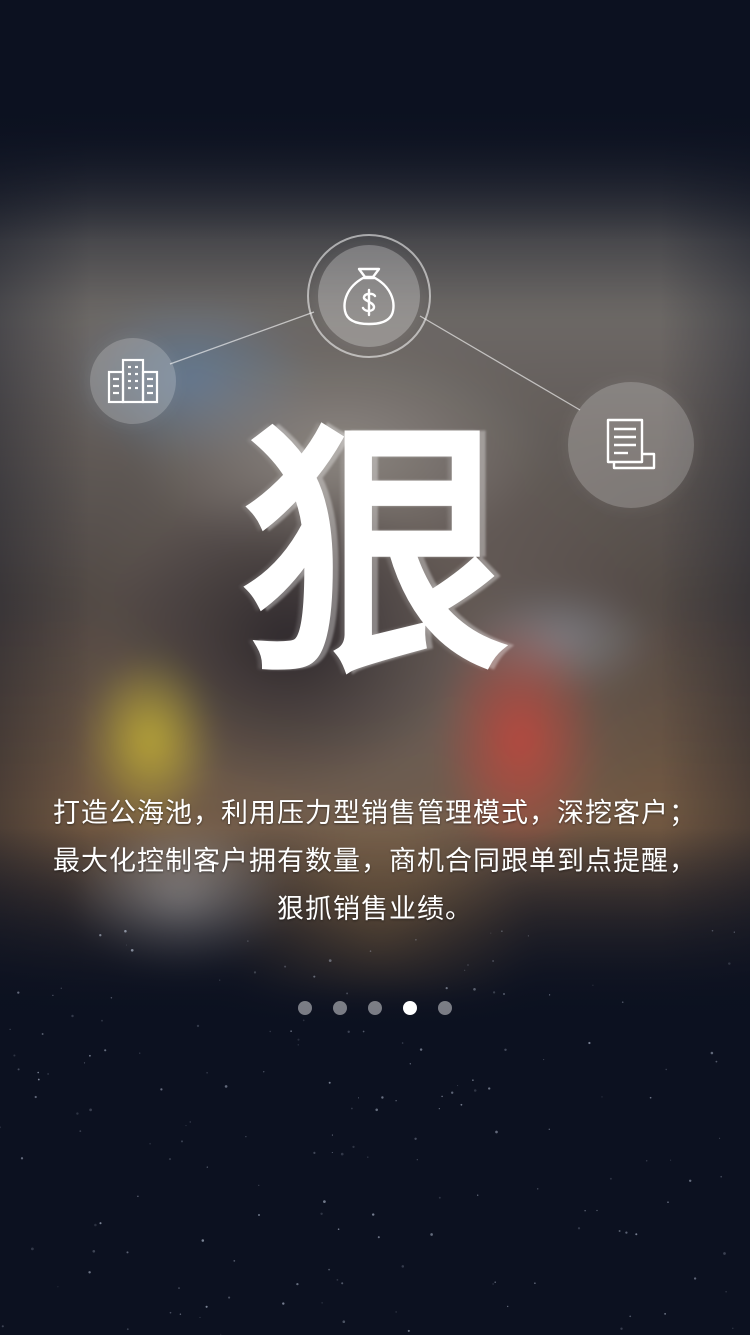  Describe the element at coordinates (631, 445) in the screenshot. I see `document-icon` at that location.